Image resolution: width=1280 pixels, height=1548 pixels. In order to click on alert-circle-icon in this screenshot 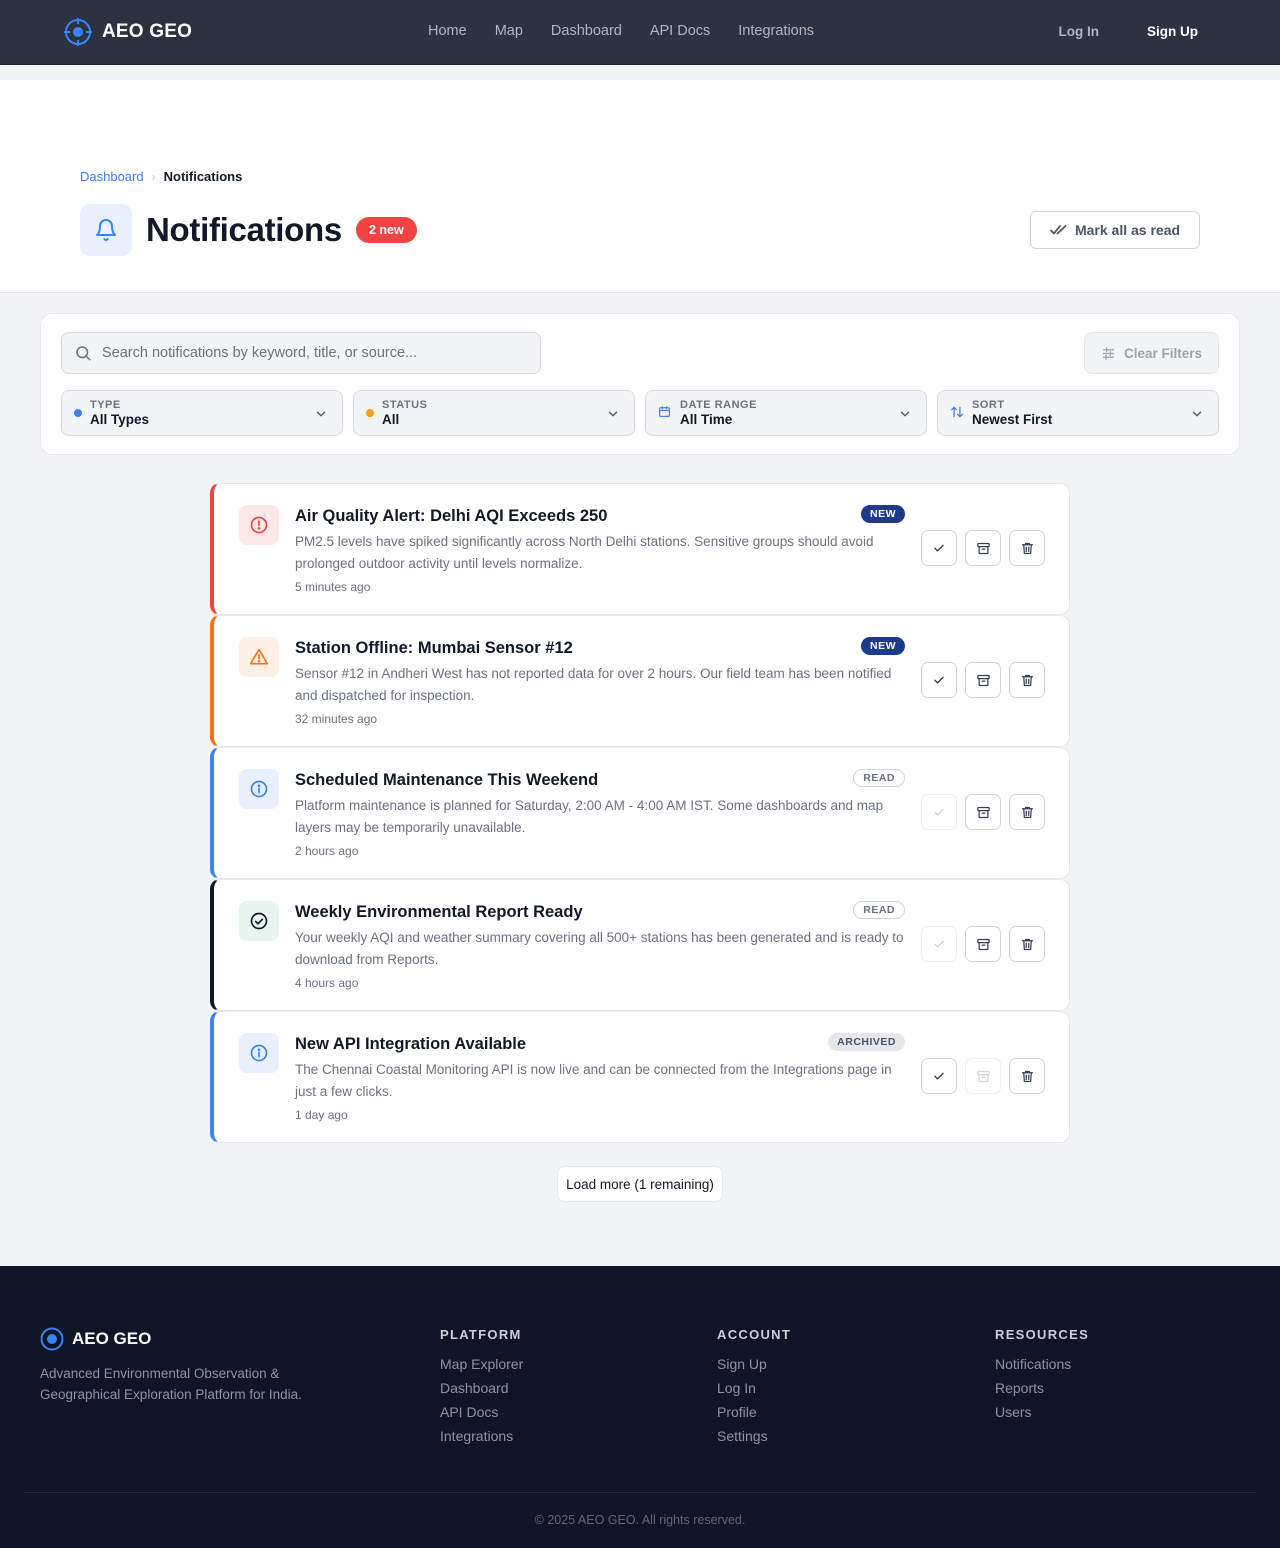, I will do `click(259, 525)`.